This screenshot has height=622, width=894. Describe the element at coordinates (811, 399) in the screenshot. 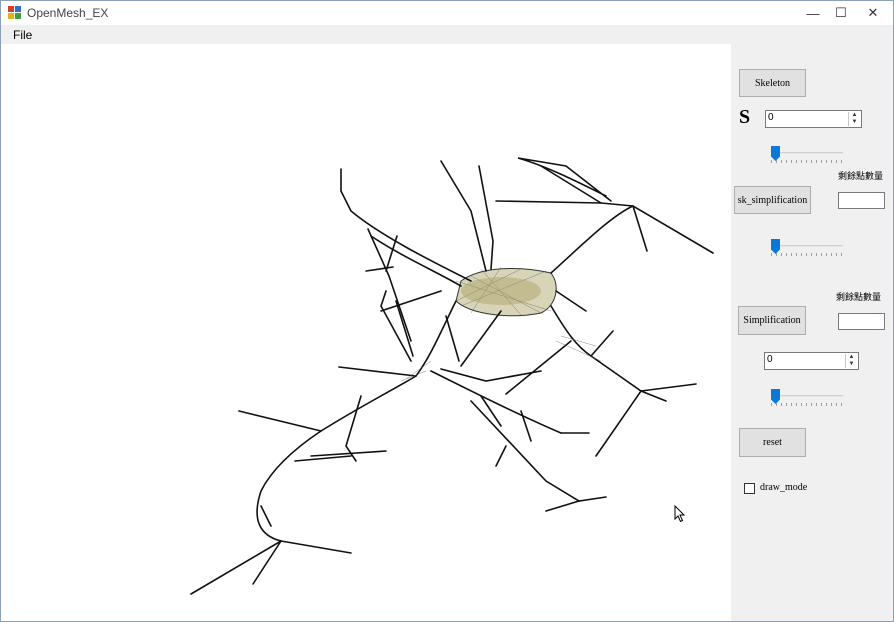

I see `simplification-slider` at that location.